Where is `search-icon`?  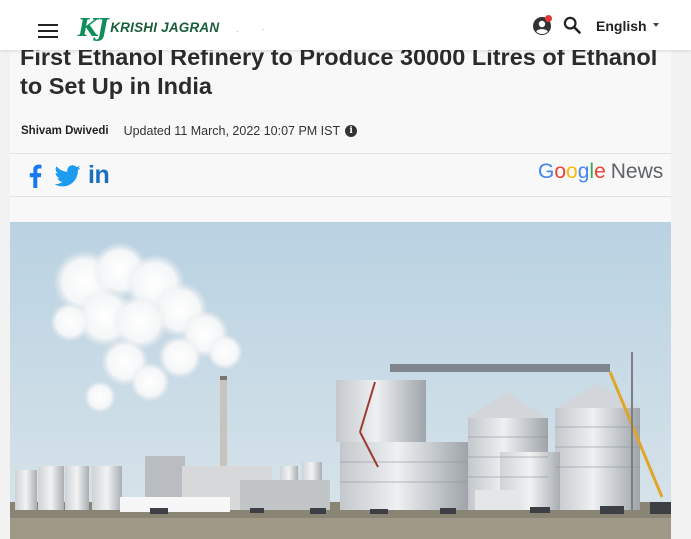
search-icon is located at coordinates (572, 25).